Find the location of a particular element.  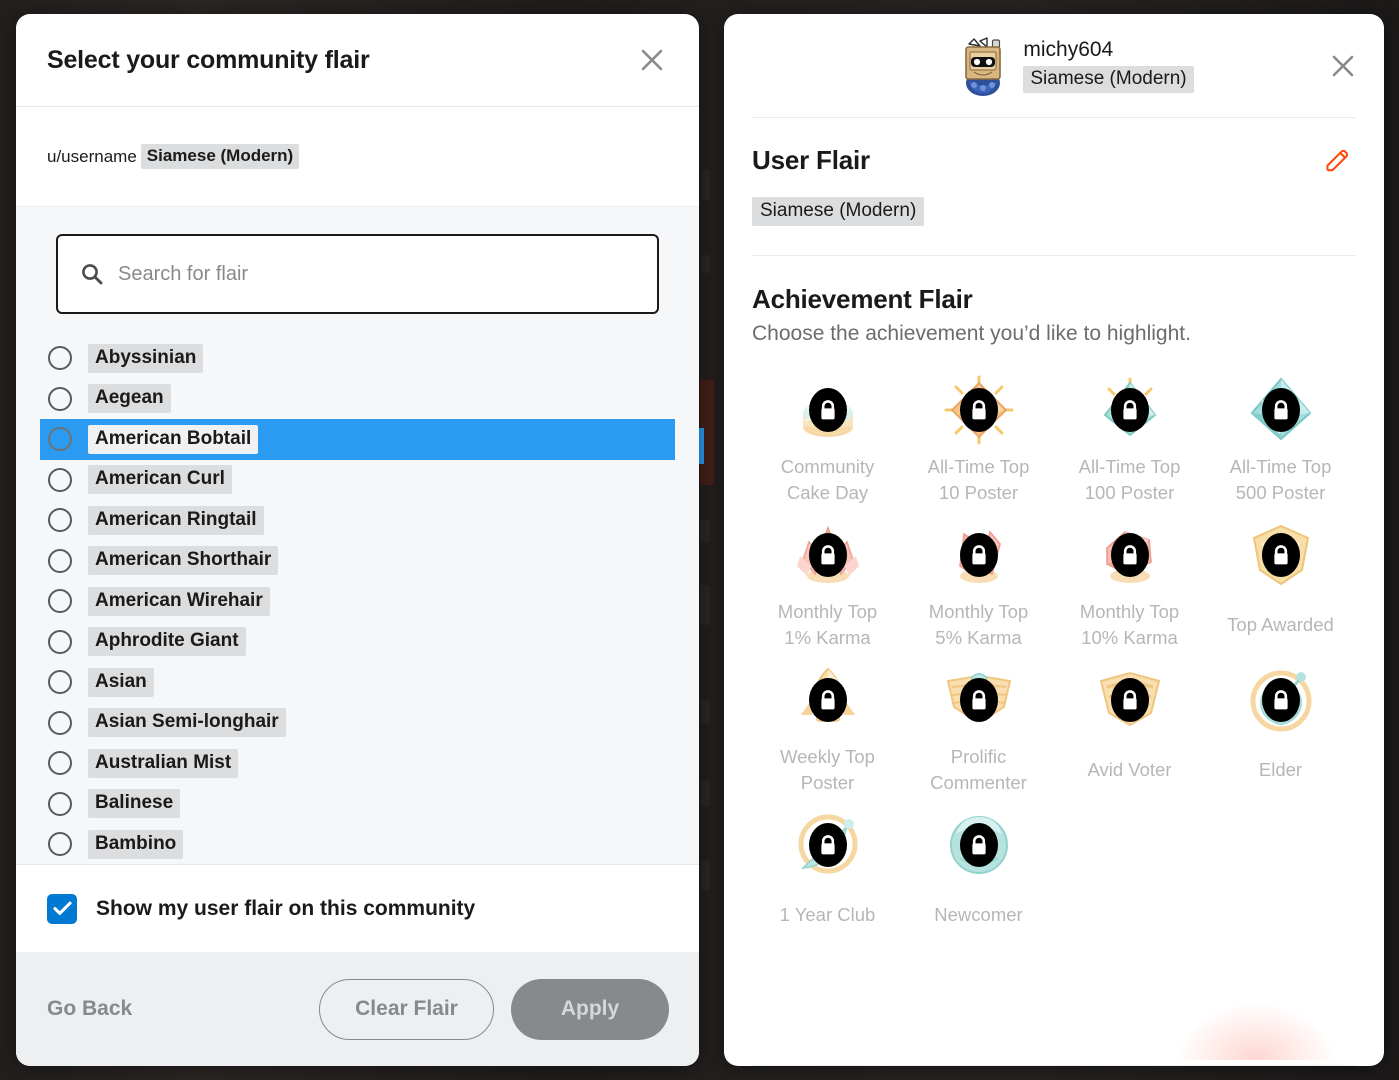

modal-footer: Go Back Clear Flair Apply is located at coordinates (357, 1009).